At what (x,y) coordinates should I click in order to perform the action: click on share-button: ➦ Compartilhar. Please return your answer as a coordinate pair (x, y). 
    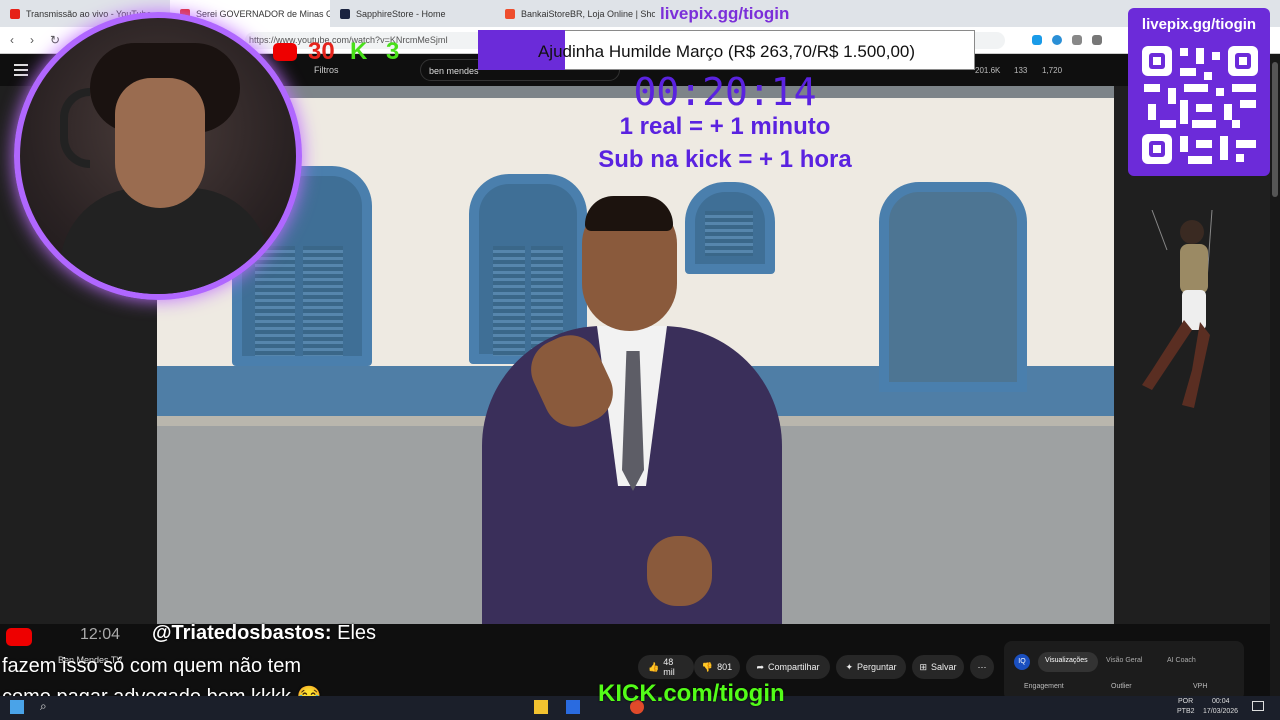
    Looking at the image, I should click on (788, 667).